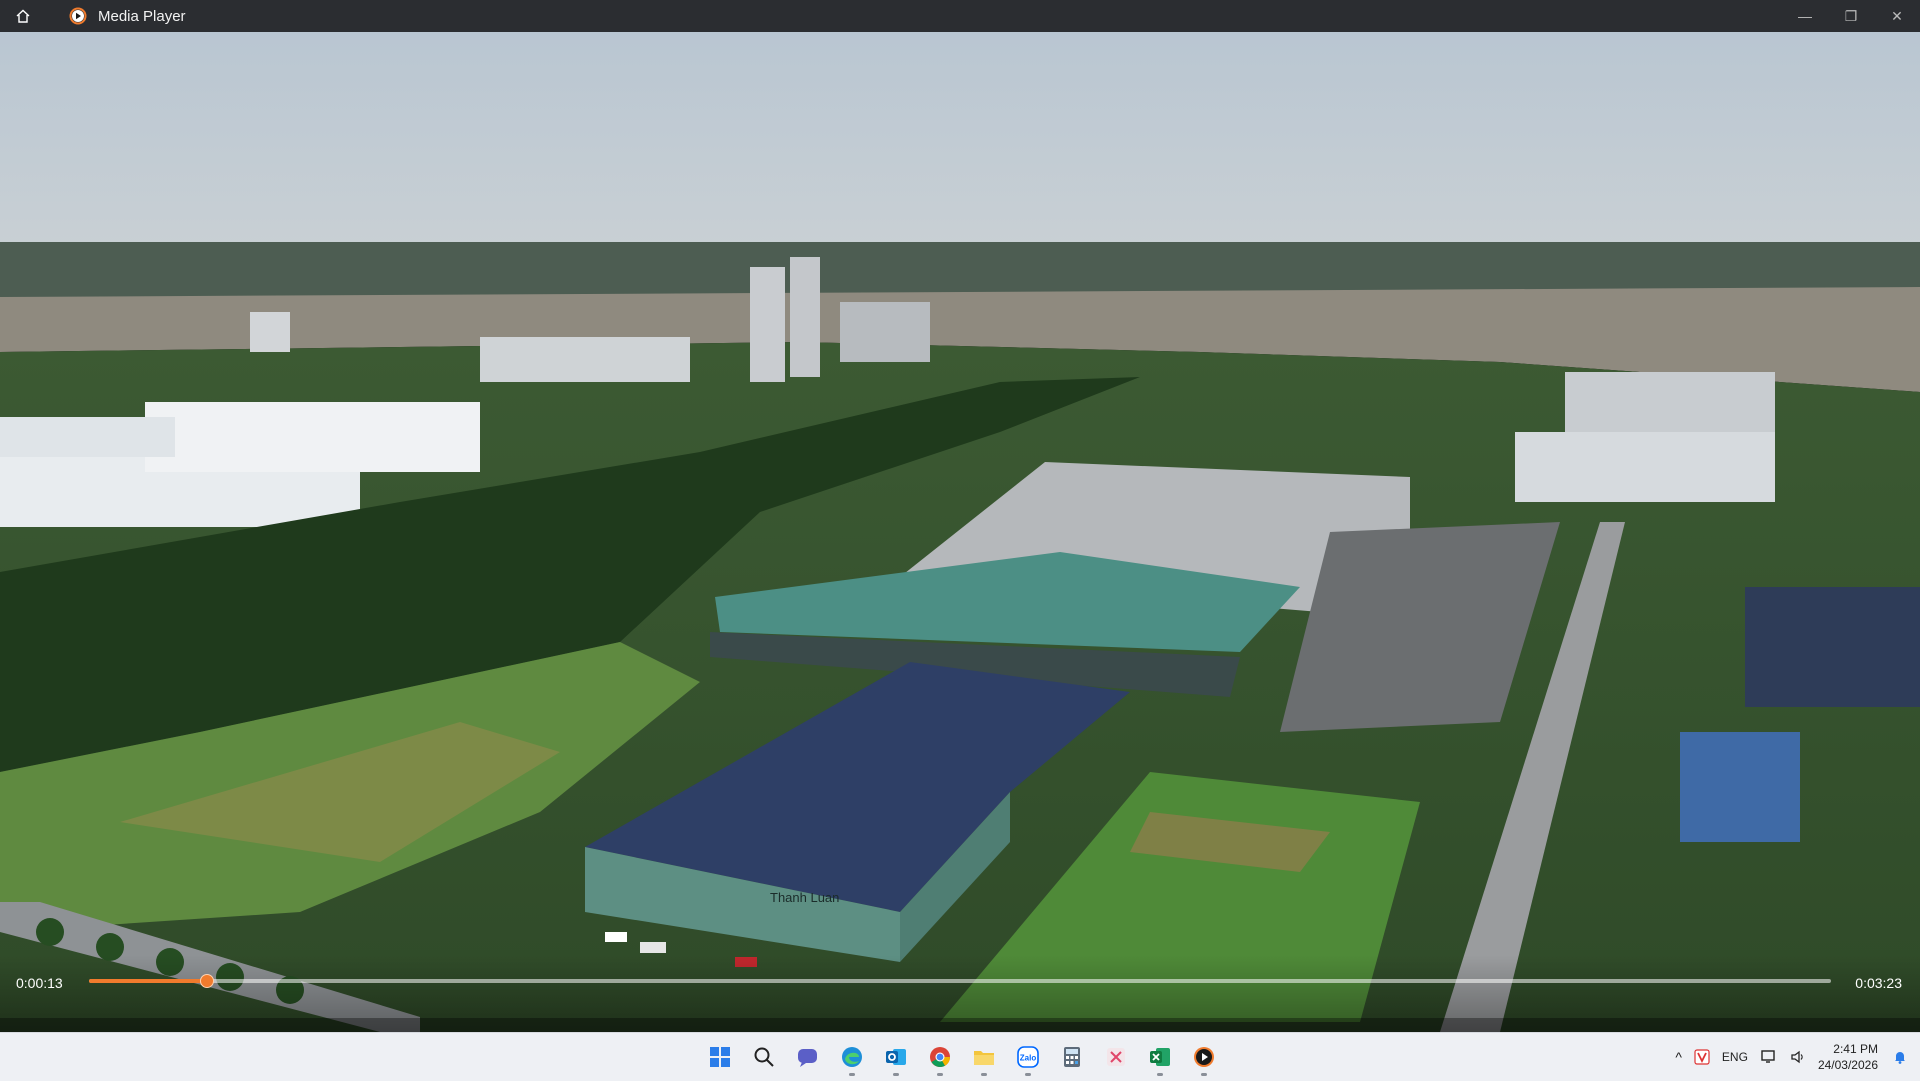  I want to click on chat-icon, so click(808, 1057).